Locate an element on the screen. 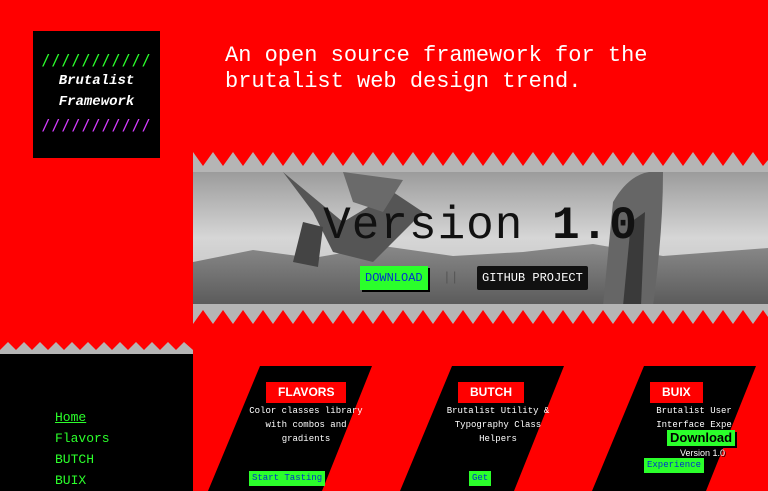 The width and height of the screenshot is (768, 491). version-heading: Version 1.0 is located at coordinates (480, 226).